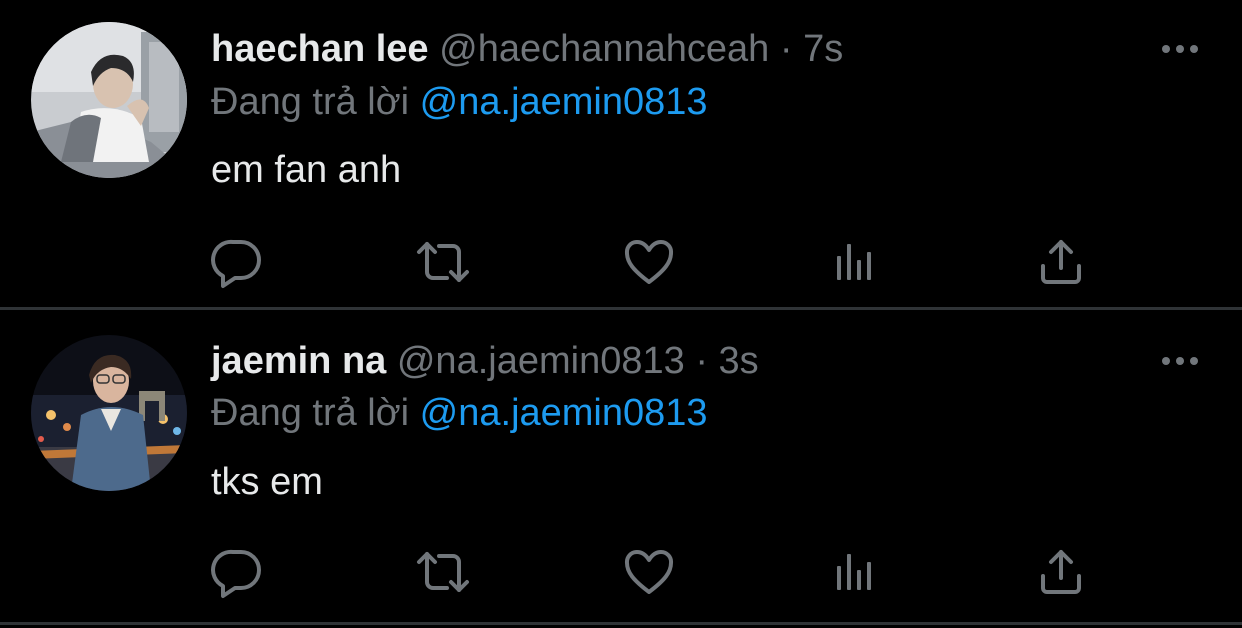 The image size is (1242, 628). Describe the element at coordinates (298, 361) in the screenshot. I see `display-name: jaemin na` at that location.